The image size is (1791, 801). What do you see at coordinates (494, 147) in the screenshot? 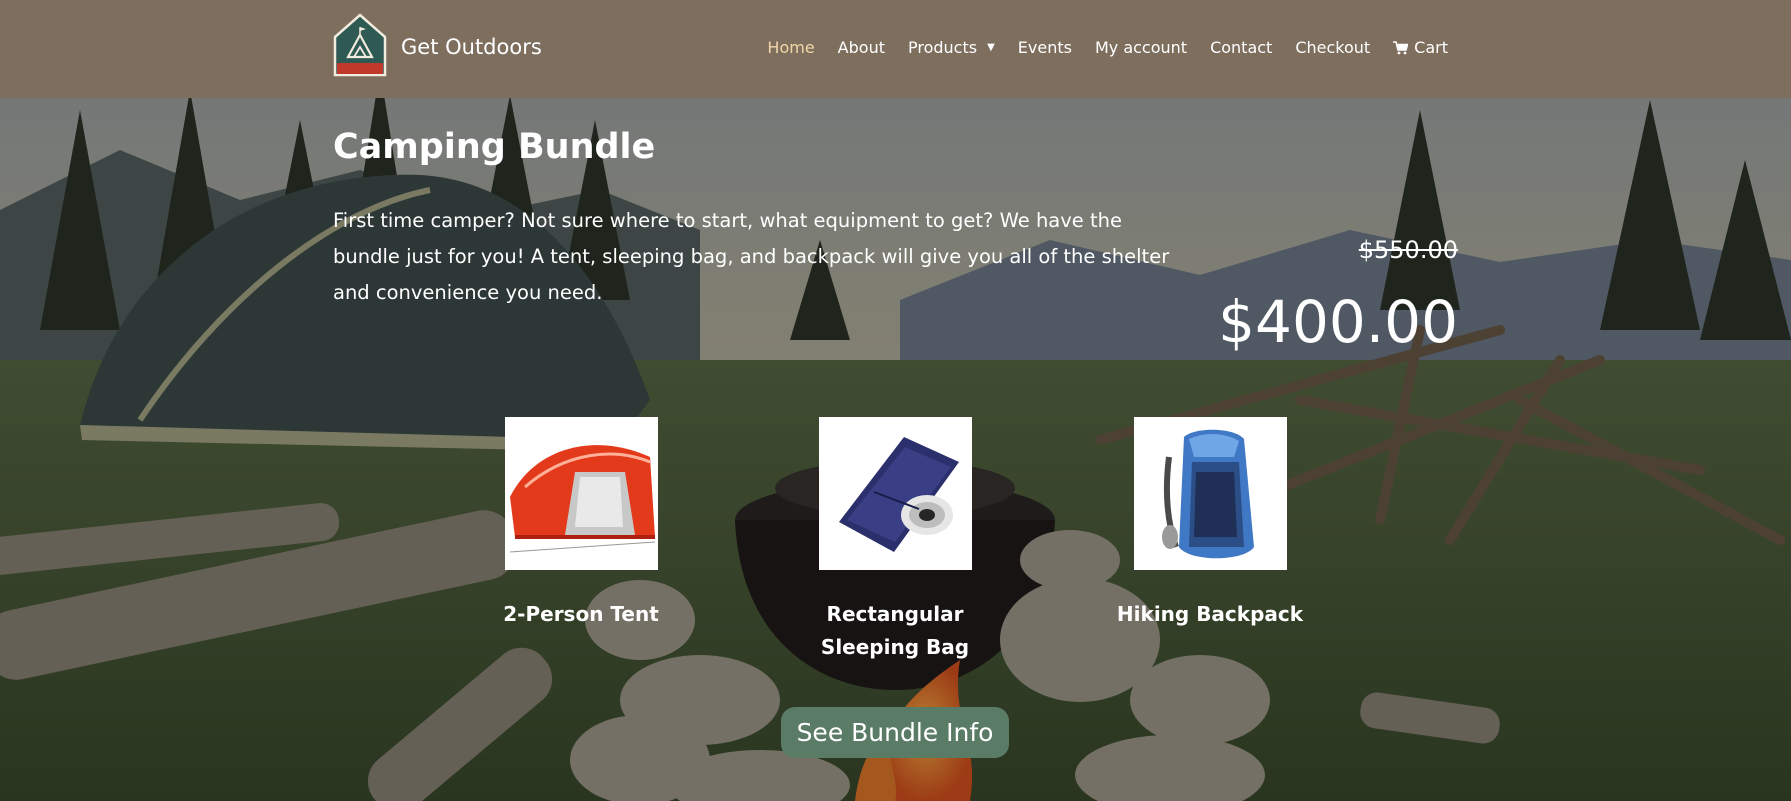
I see `page-title: Camping Bundle` at bounding box center [494, 147].